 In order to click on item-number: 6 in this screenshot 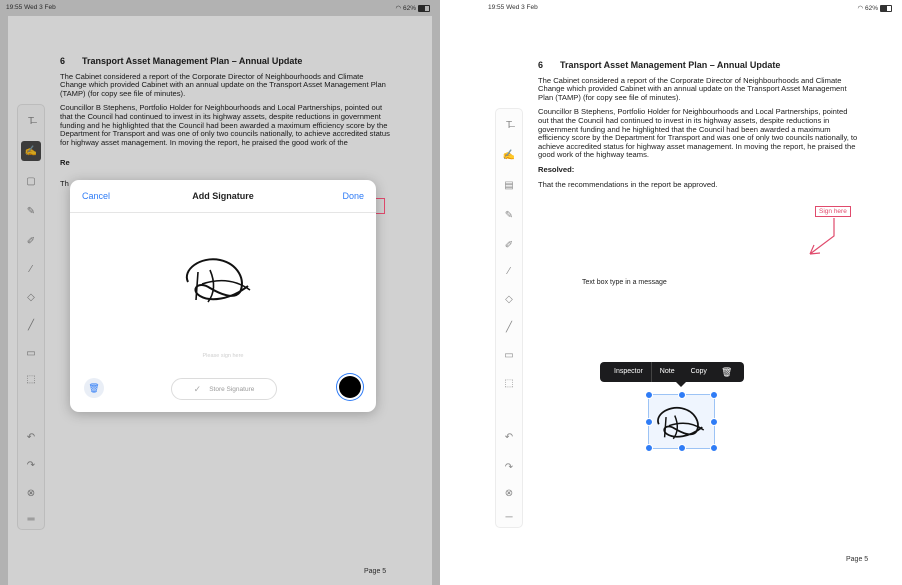, I will do `click(541, 65)`.